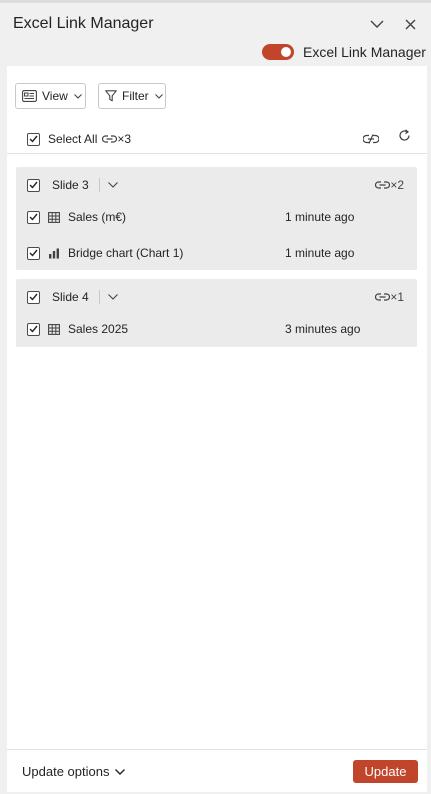  I want to click on slide-group-header: Slide 3 ×2, so click(216, 185).